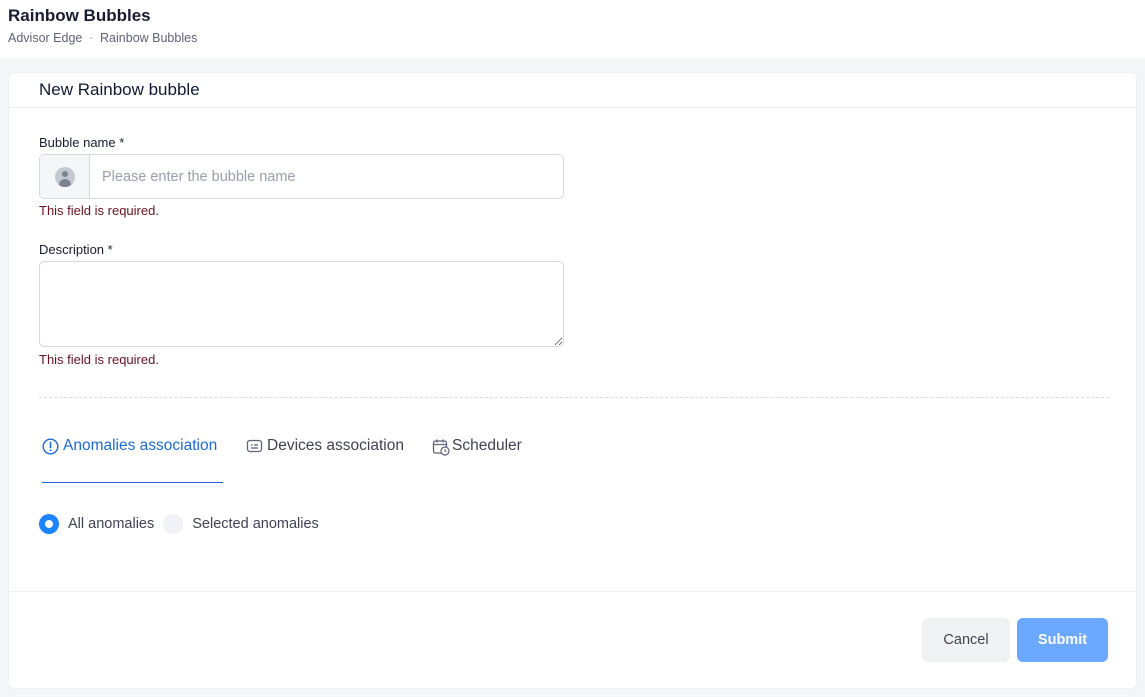 Image resolution: width=1145 pixels, height=697 pixels. I want to click on bubble-name-input, so click(326, 176).